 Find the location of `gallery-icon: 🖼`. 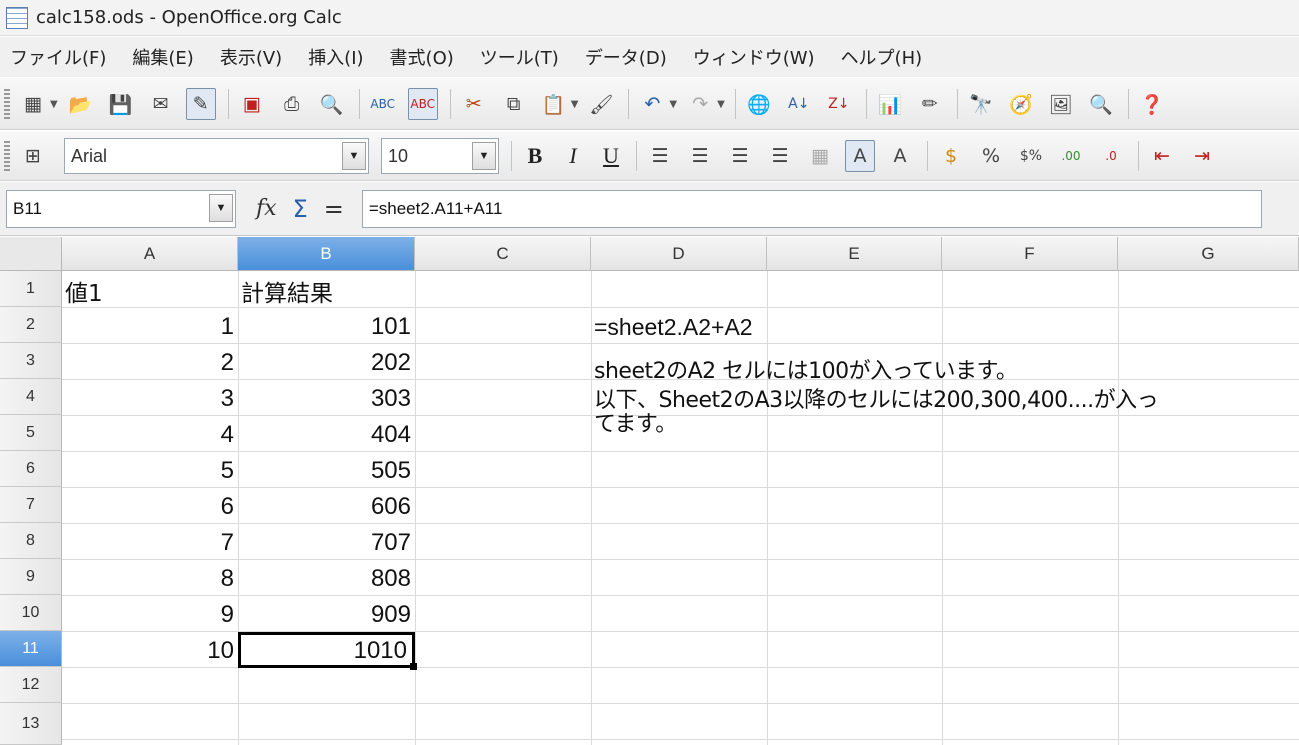

gallery-icon: 🖼 is located at coordinates (1061, 104).